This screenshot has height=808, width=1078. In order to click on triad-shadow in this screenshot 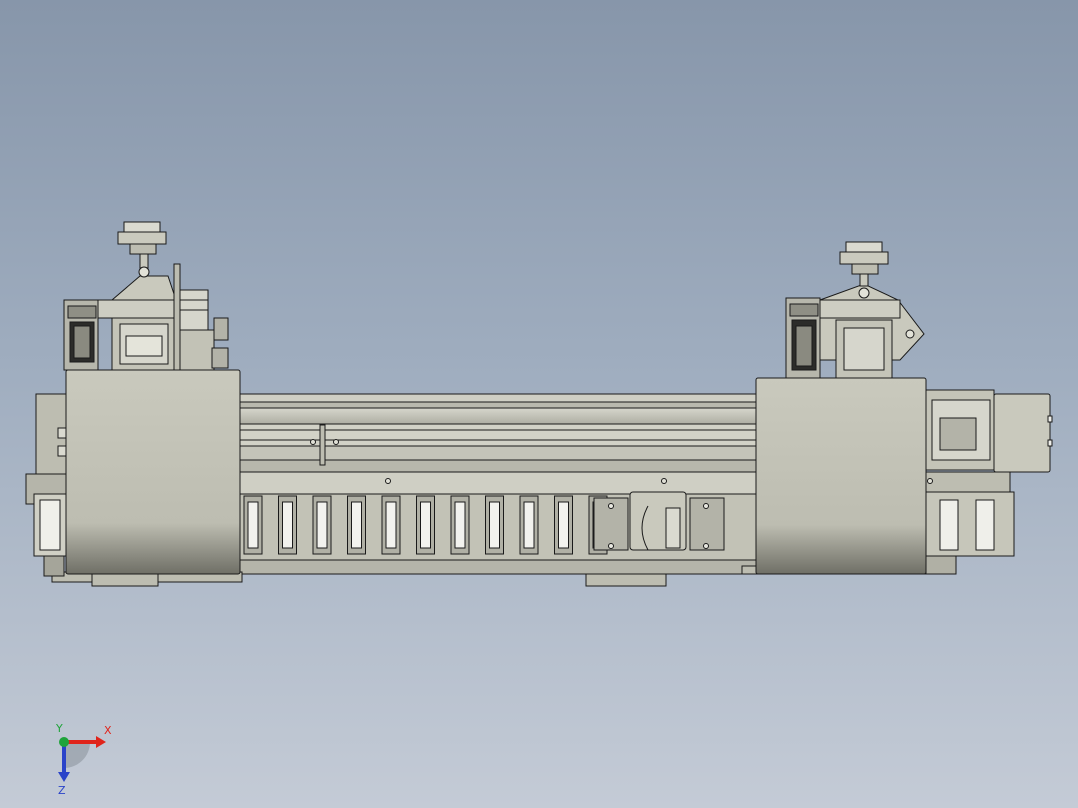, I will do `click(77, 755)`.